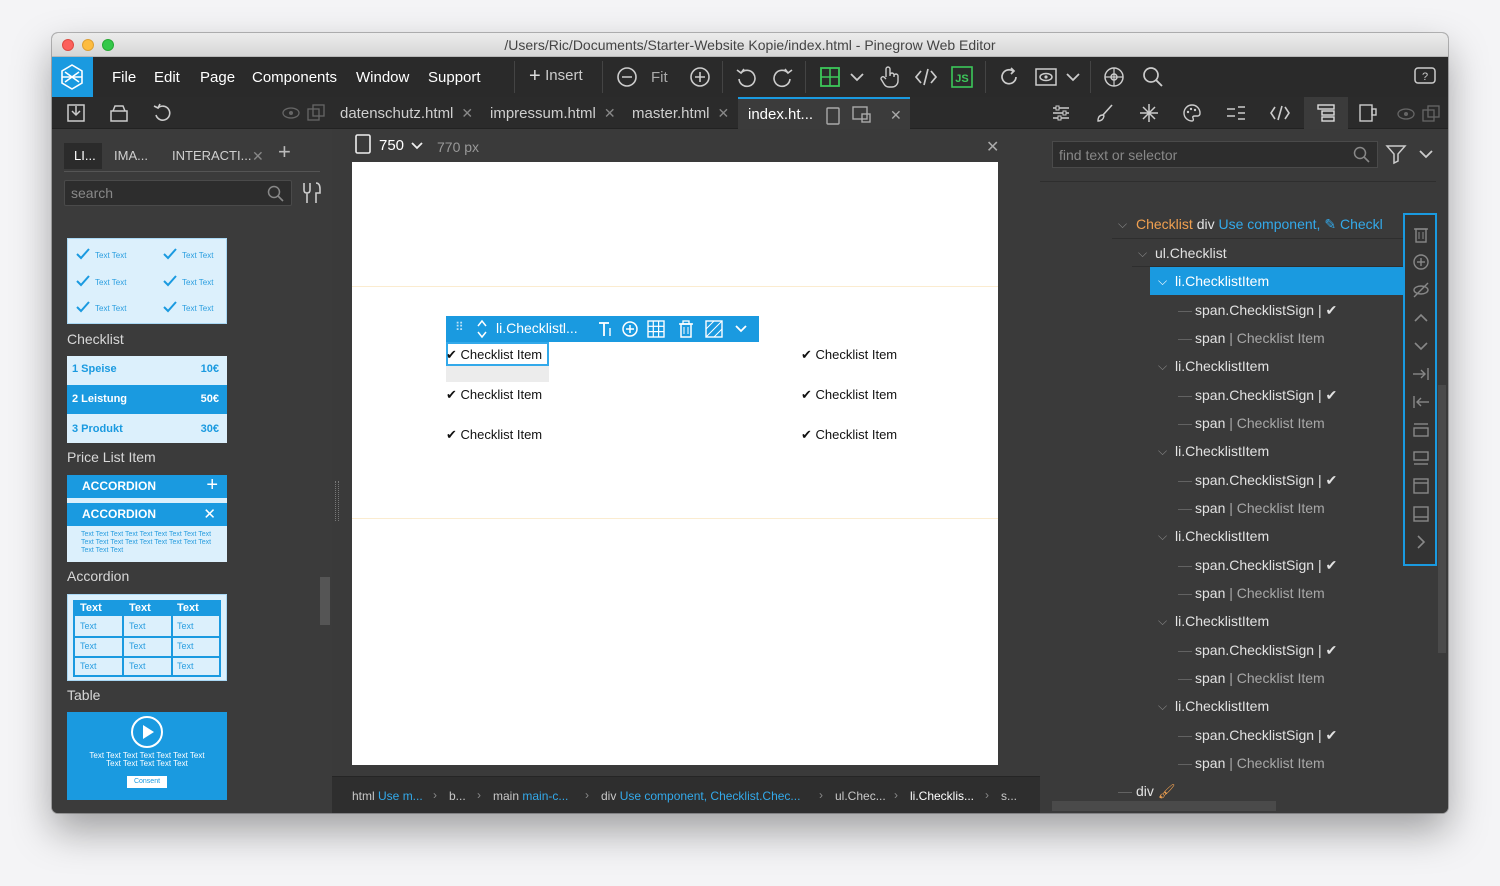 This screenshot has width=1500, height=886. What do you see at coordinates (454, 77) in the screenshot?
I see `menu-support: Support` at bounding box center [454, 77].